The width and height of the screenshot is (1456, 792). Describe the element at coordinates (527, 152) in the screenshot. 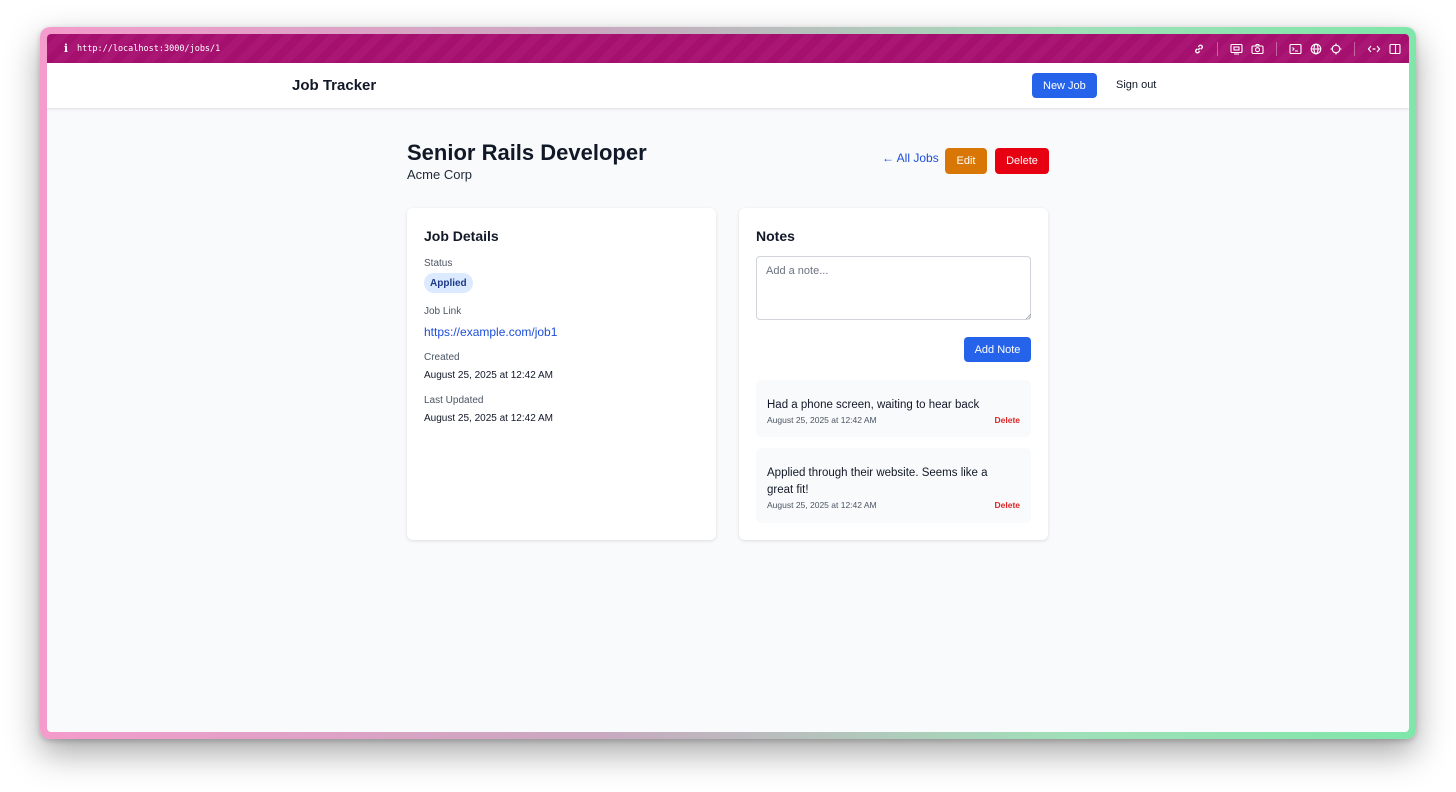

I see `page-title: Senior Rails Developer` at that location.